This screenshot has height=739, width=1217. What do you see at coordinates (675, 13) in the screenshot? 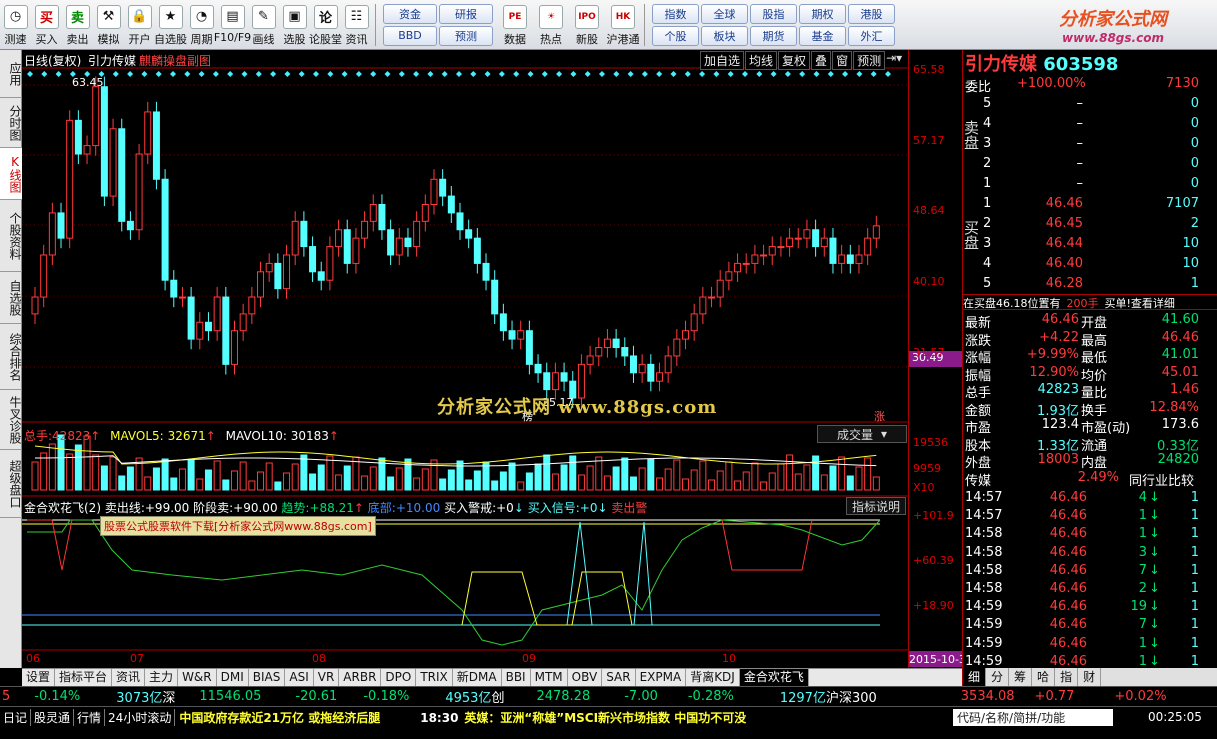
I see `toolbar-grid2-button-0: 指数` at bounding box center [675, 13].